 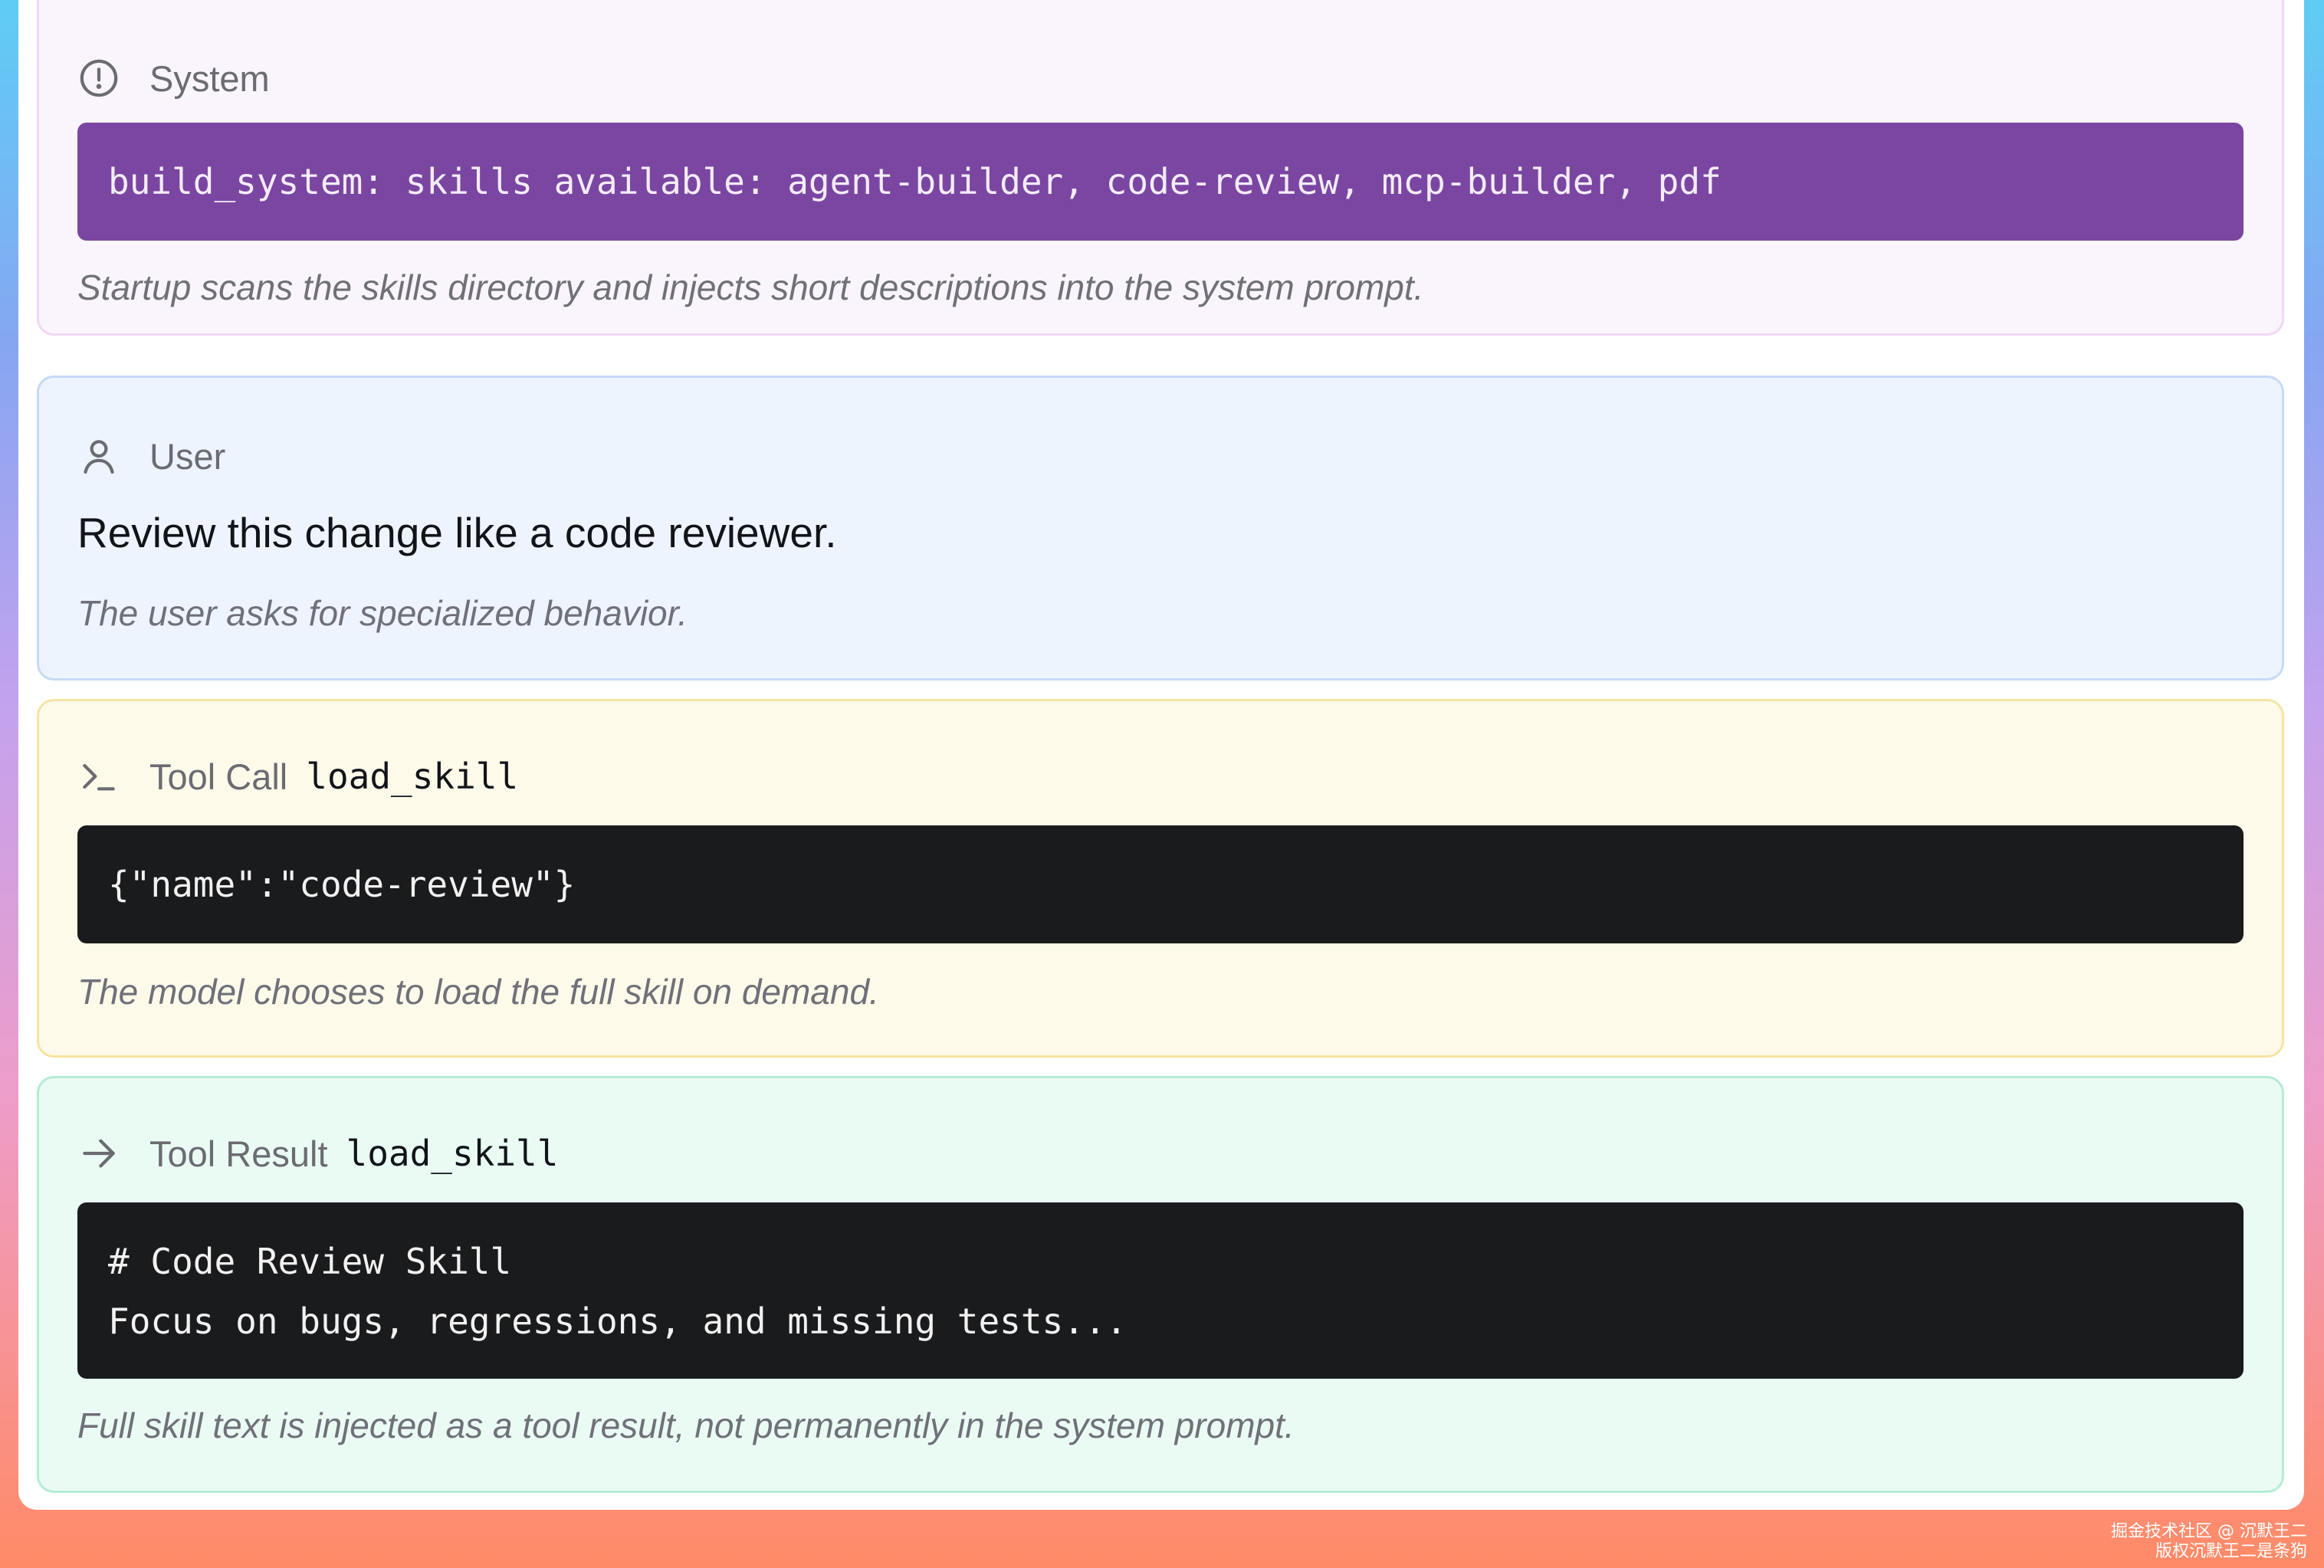 What do you see at coordinates (98, 776) in the screenshot?
I see `terminal-icon` at bounding box center [98, 776].